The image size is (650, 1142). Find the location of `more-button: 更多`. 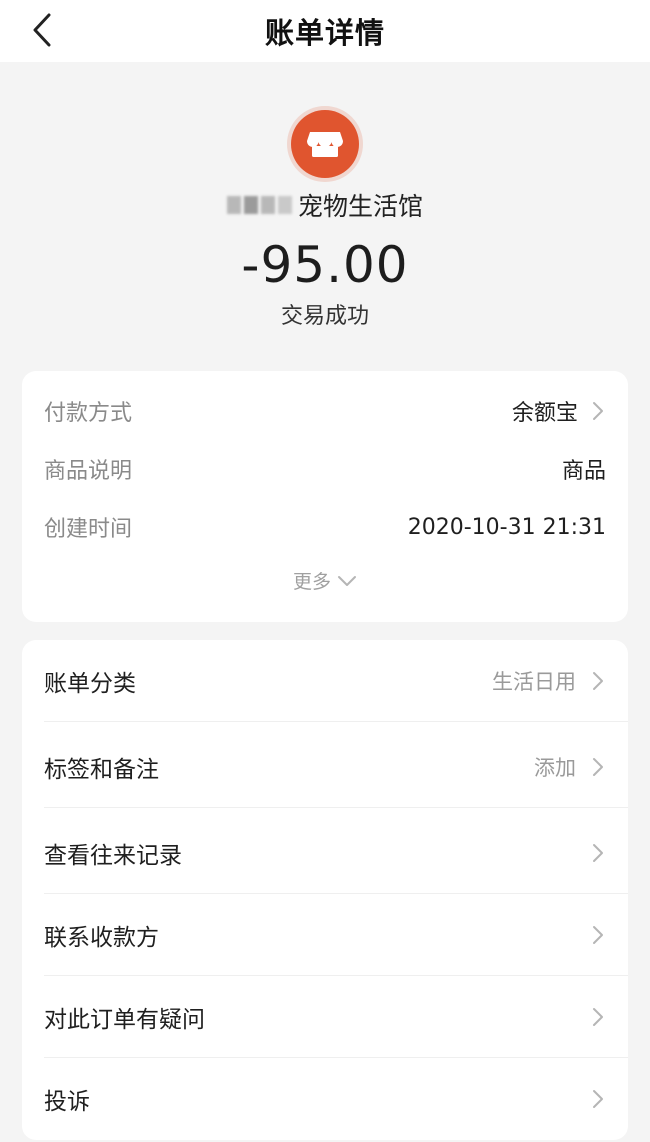

more-button: 更多 is located at coordinates (325, 580).